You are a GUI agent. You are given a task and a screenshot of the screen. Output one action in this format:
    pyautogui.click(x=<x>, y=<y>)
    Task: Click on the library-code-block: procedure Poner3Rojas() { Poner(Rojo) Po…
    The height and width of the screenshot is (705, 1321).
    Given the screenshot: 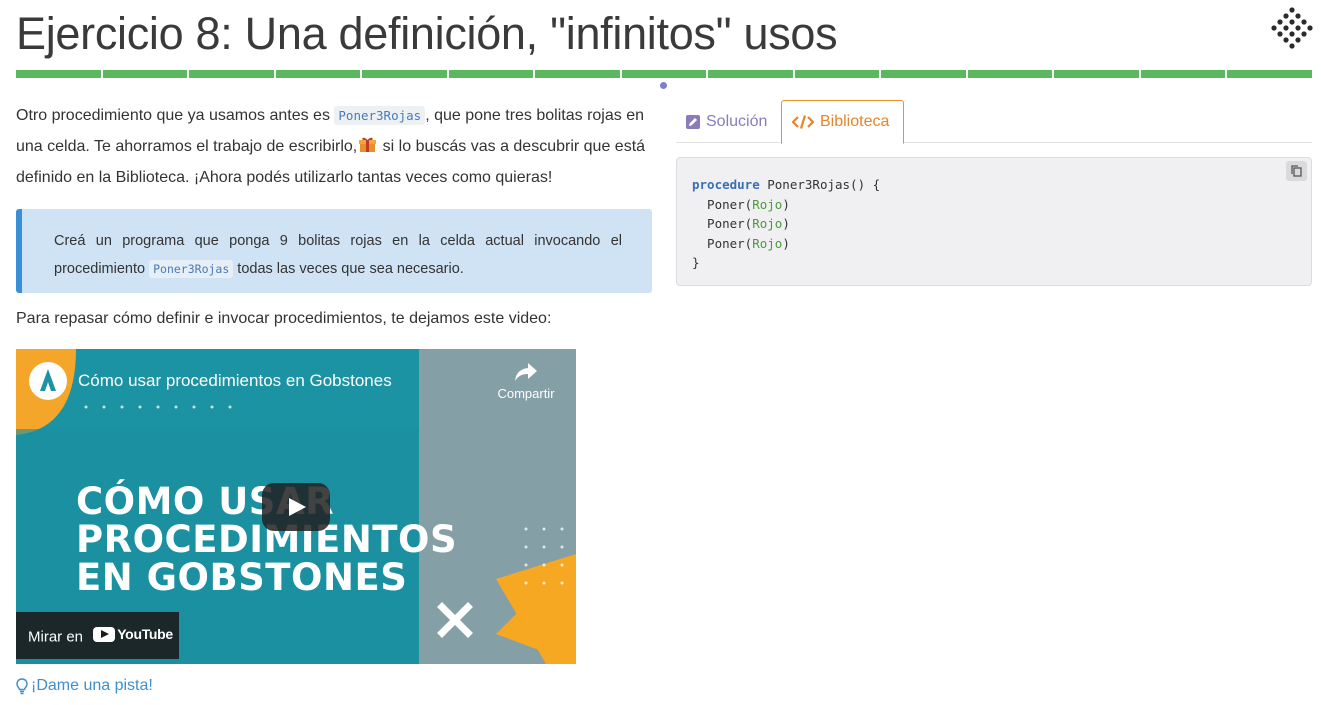 What is the action you would take?
    pyautogui.click(x=994, y=221)
    